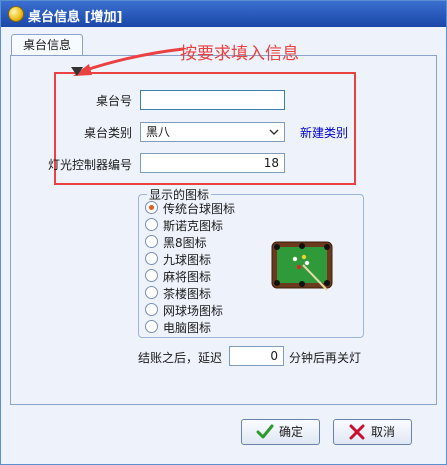 The height and width of the screenshot is (465, 447). Describe the element at coordinates (193, 310) in the screenshot. I see `option-label: 网球场图标` at that location.